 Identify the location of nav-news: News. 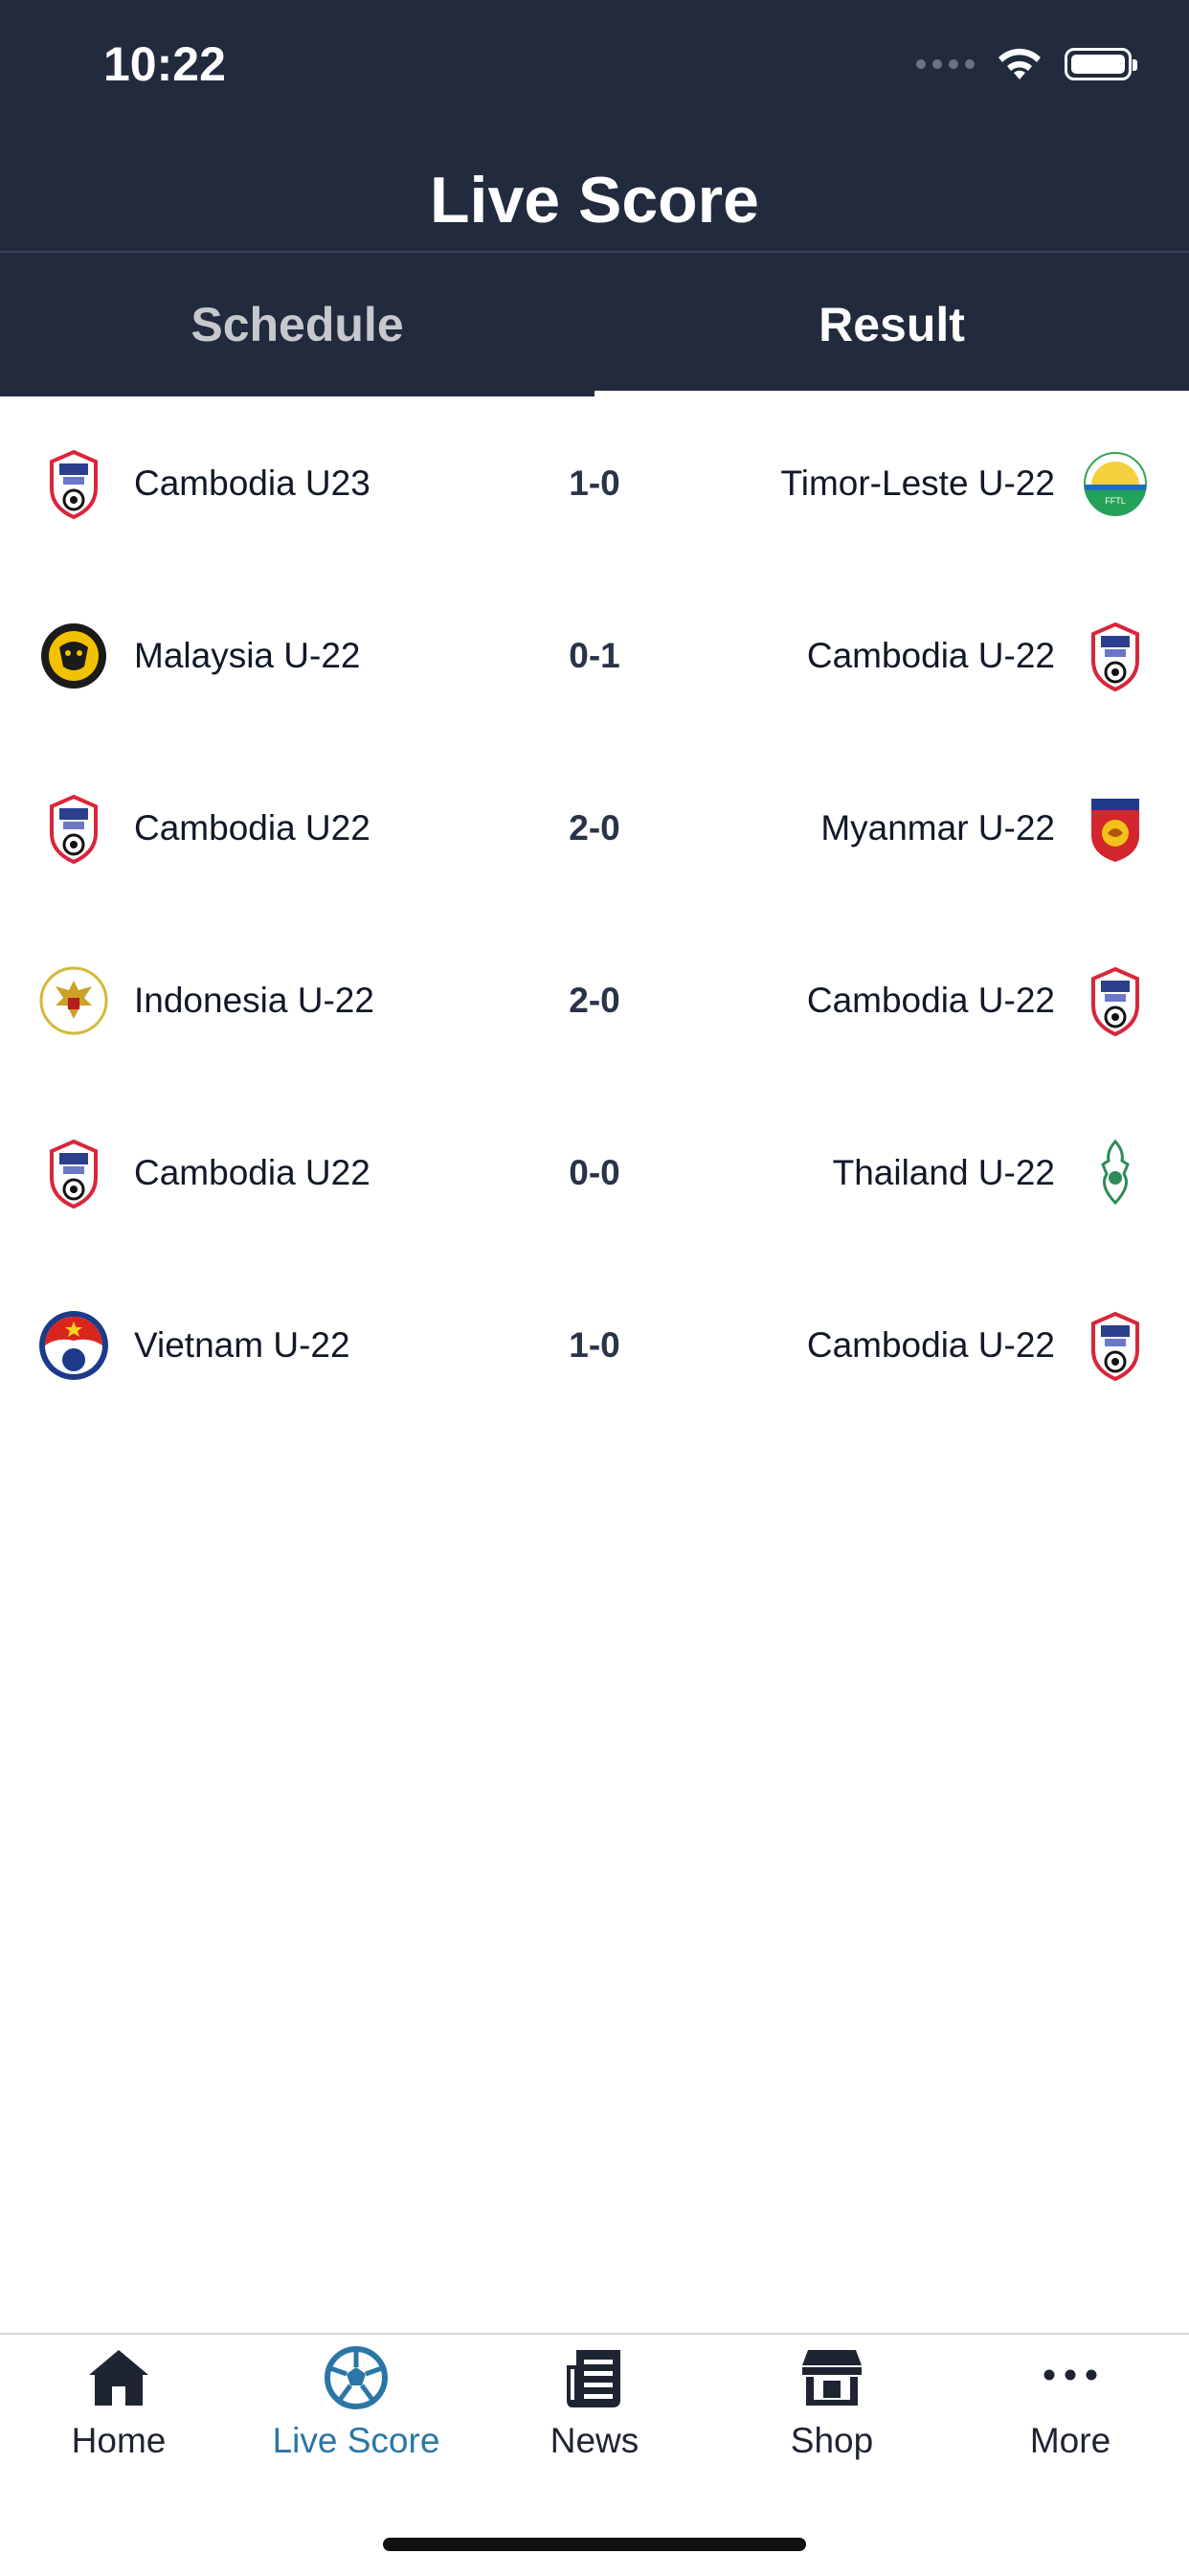
(594, 2416).